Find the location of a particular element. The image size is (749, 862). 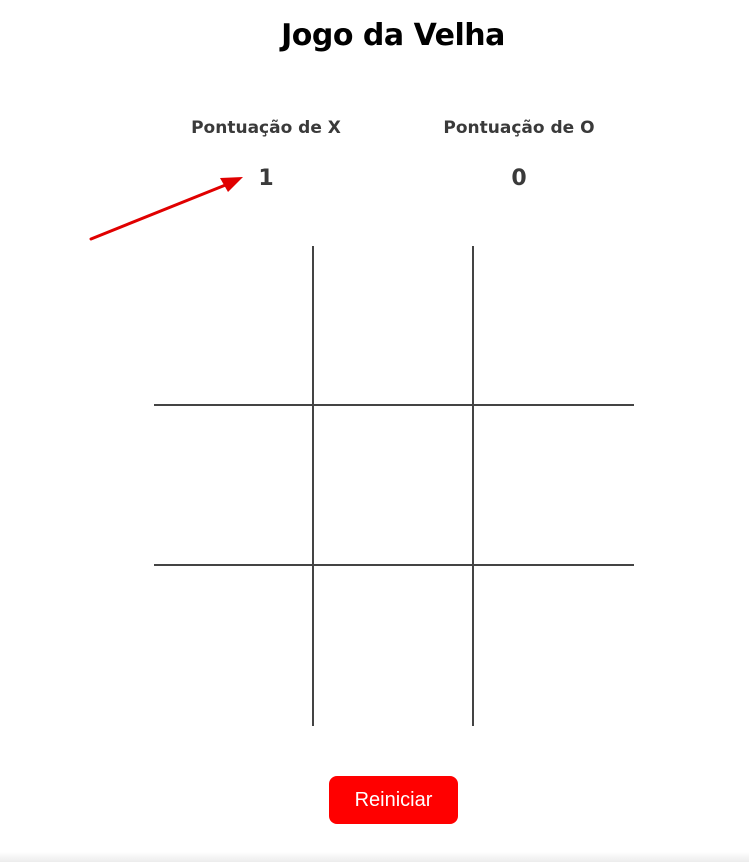

page-title: Jogo da Velha is located at coordinates (393, 35).